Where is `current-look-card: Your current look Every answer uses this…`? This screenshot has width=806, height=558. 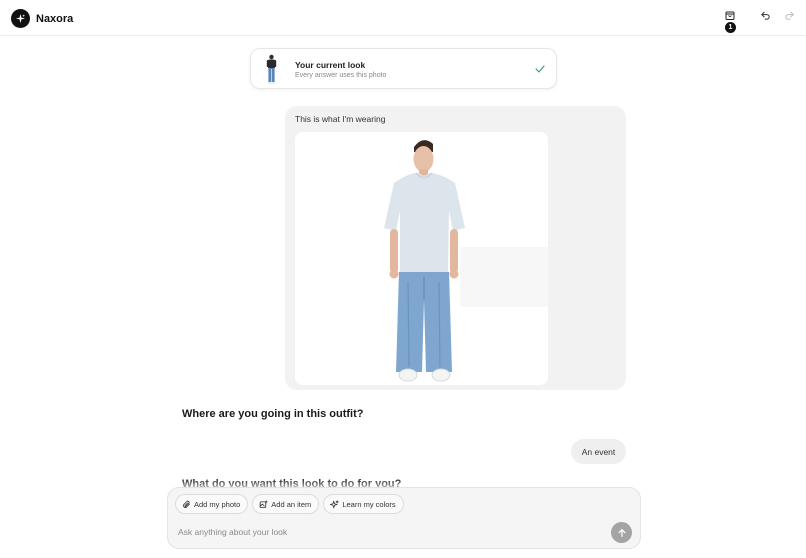
current-look-card: Your current look Every answer uses this… is located at coordinates (403, 68).